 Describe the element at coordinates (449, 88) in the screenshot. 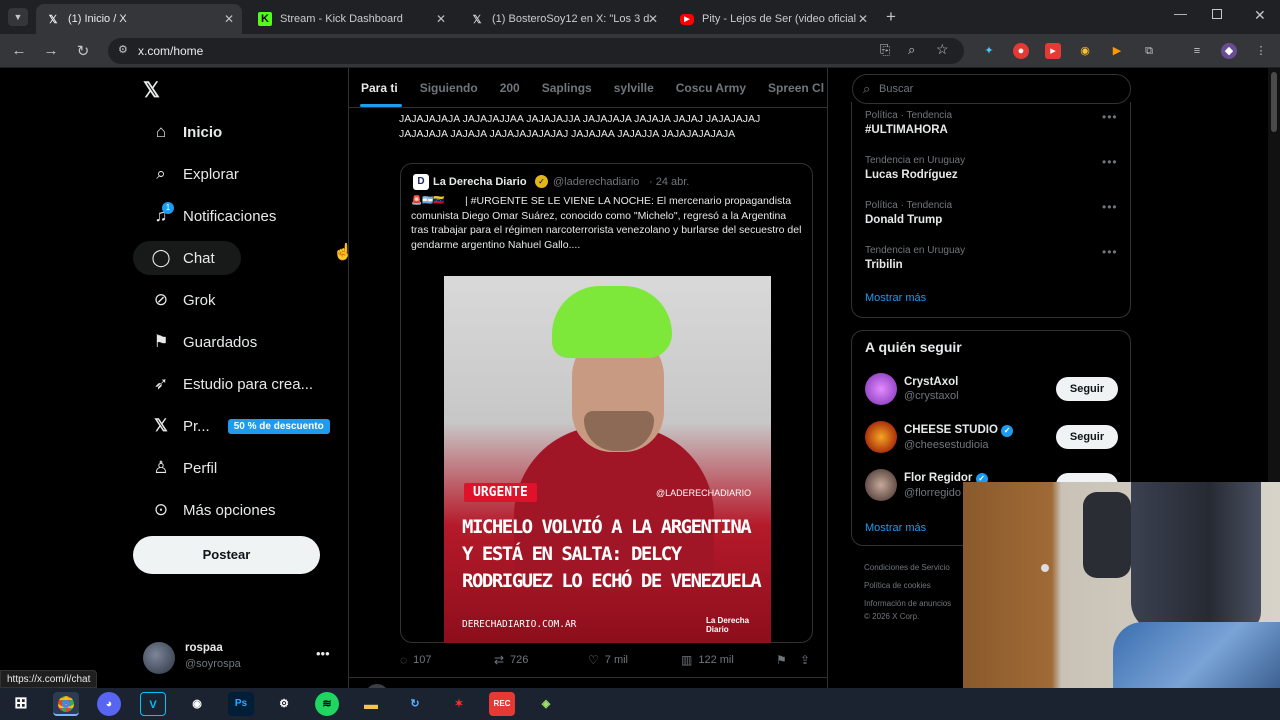

I see `tab-siguiendo: Siguiendo` at that location.